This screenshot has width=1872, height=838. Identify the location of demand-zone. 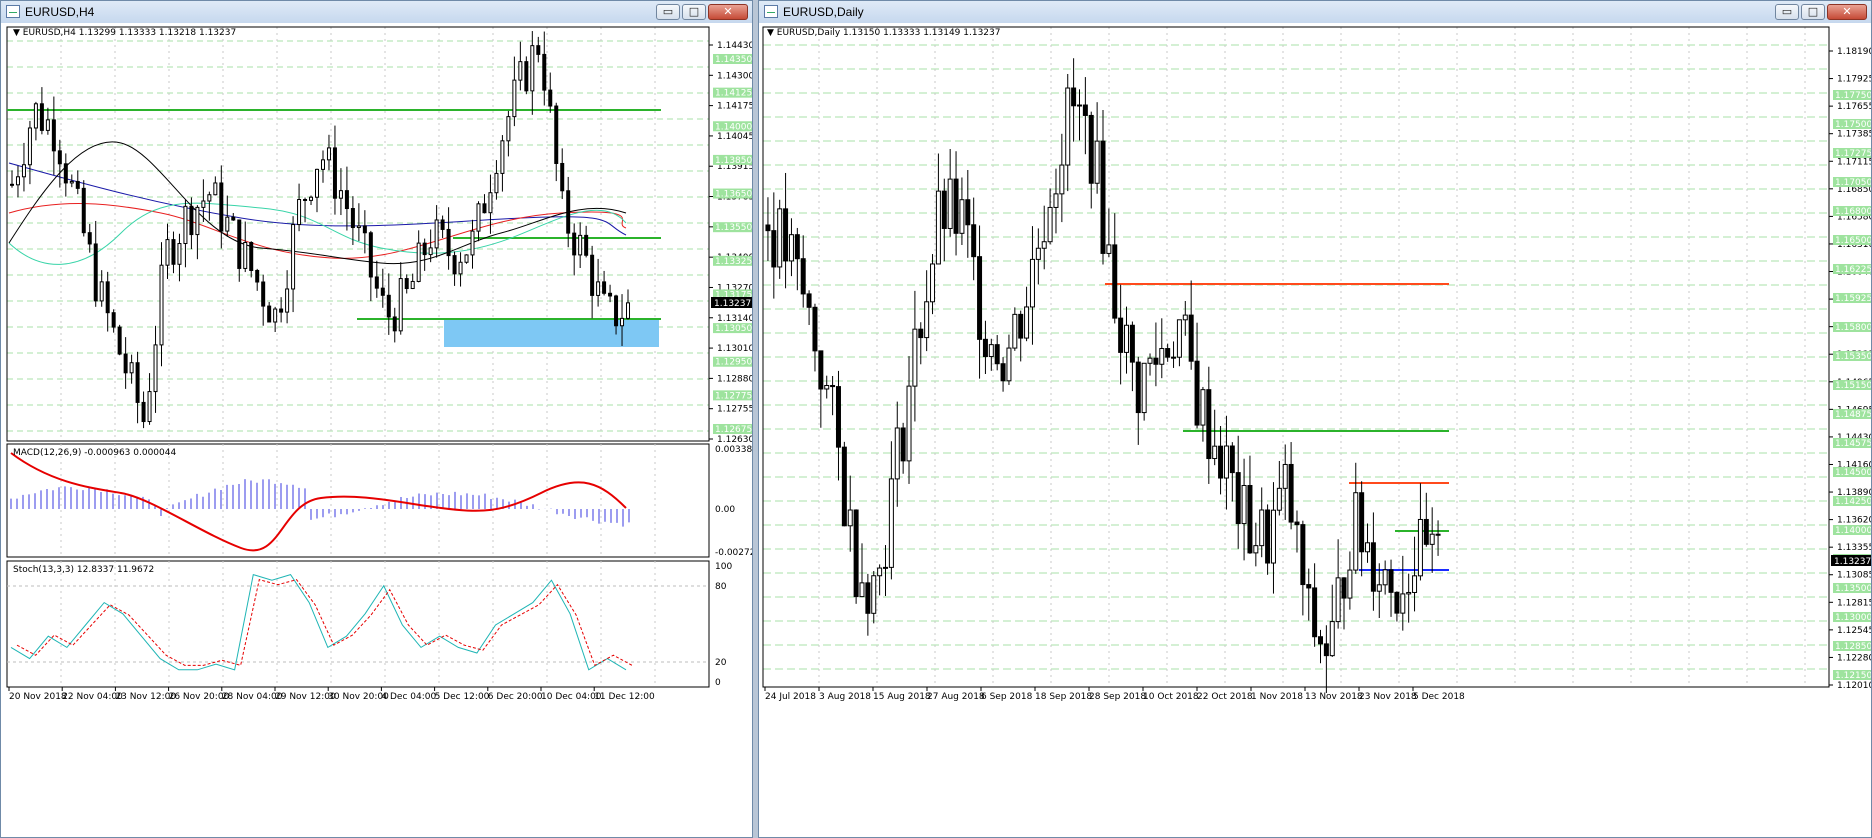
(551, 333).